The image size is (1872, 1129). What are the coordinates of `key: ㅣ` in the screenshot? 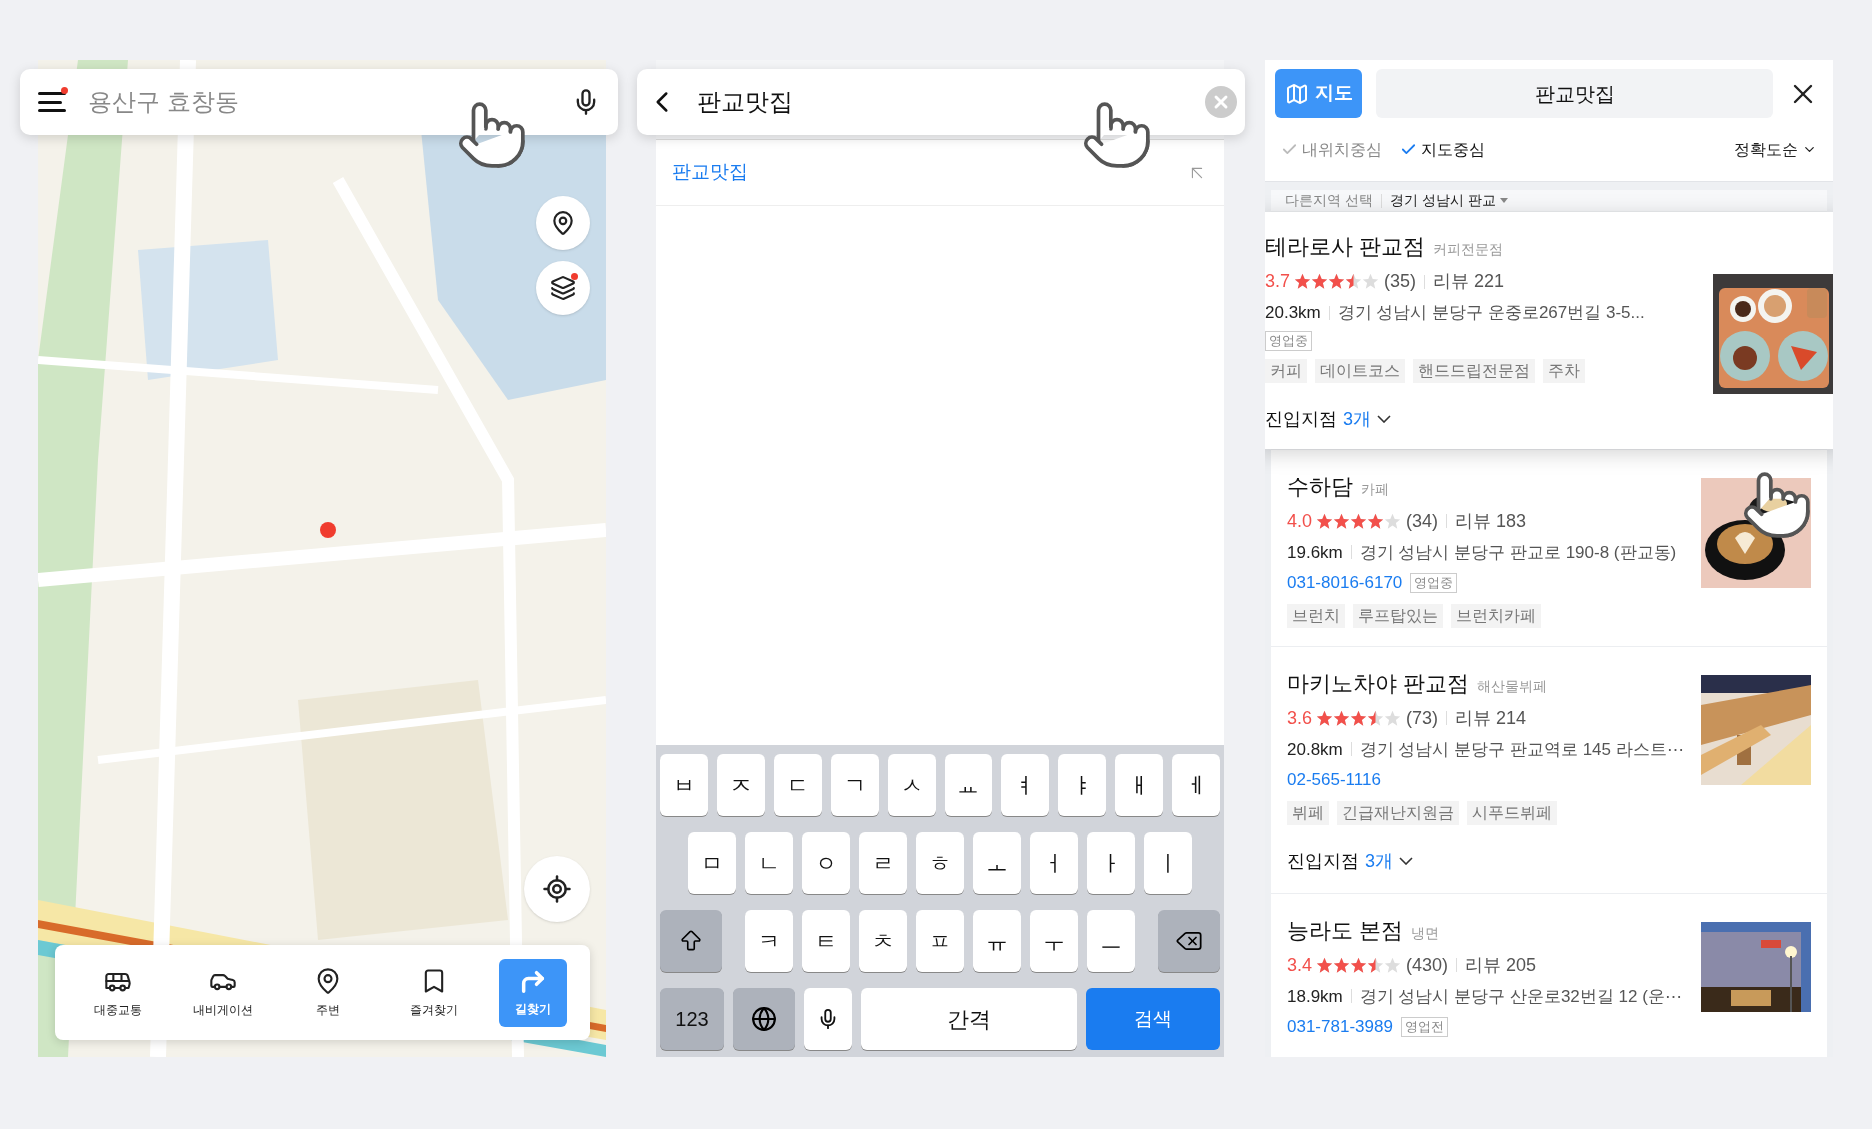 It's located at (1168, 863).